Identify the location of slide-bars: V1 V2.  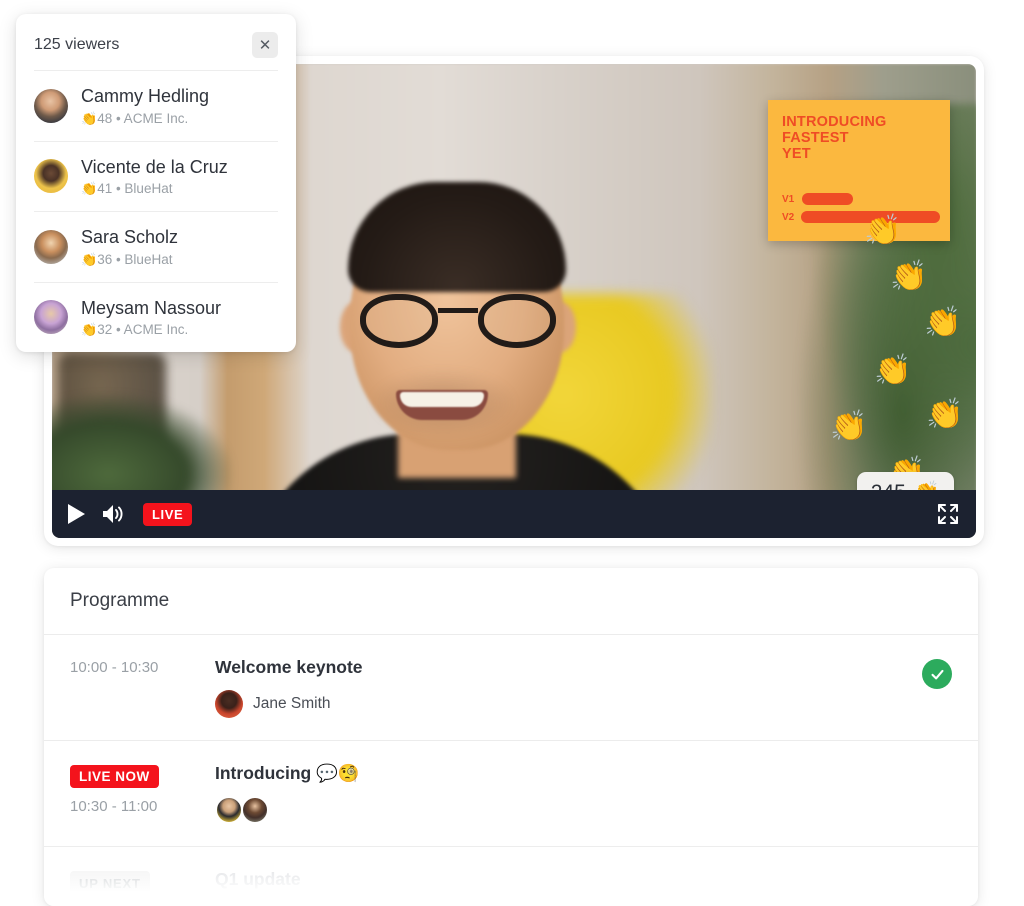
(861, 205).